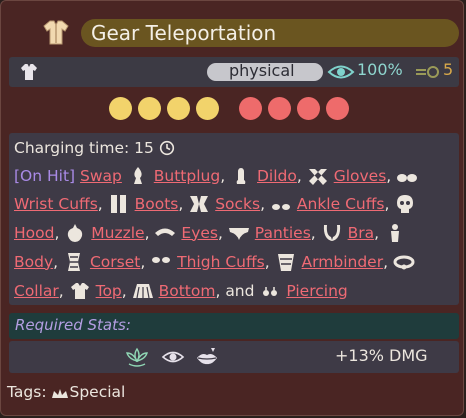  What do you see at coordinates (343, 262) in the screenshot?
I see `item-link-armbinder: Armbinder` at bounding box center [343, 262].